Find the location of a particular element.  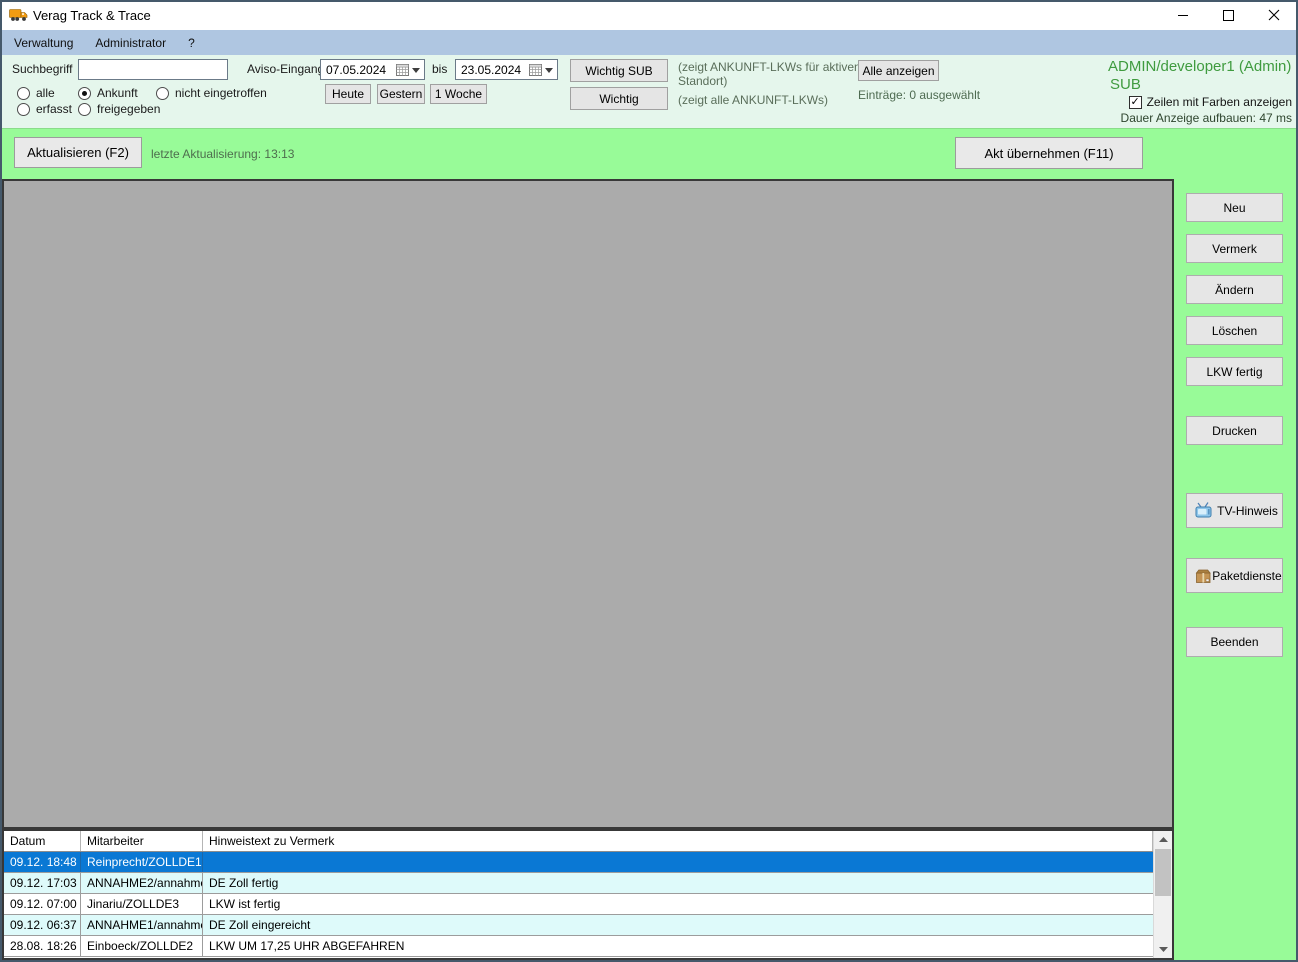

search-label: Suchbegriff is located at coordinates (42, 69).